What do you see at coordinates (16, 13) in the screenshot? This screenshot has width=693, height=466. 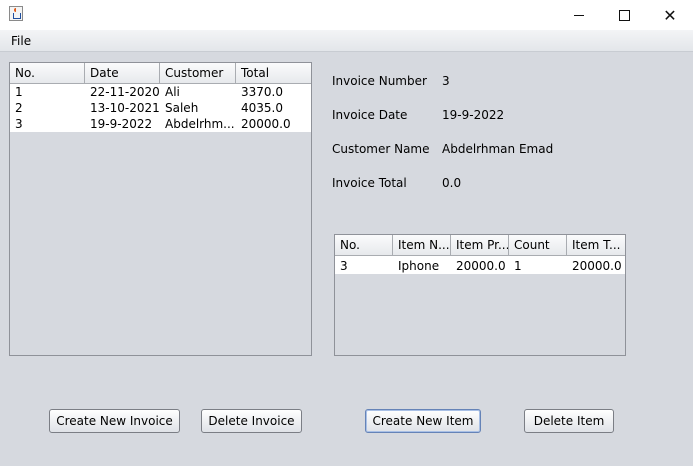 I see `java-app-icon` at bounding box center [16, 13].